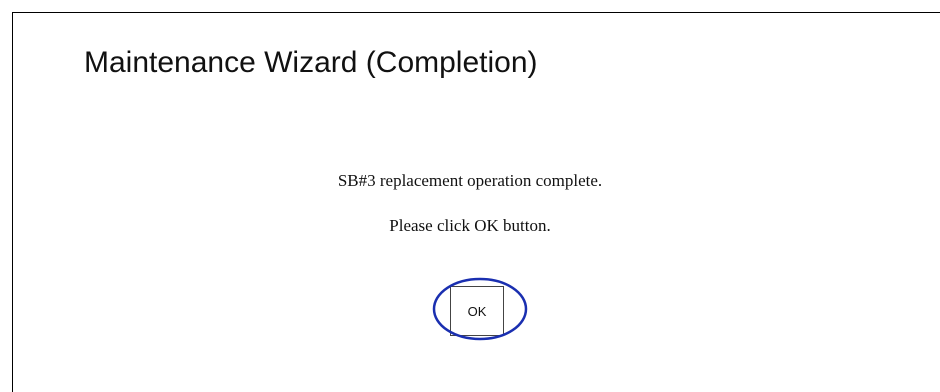 The image size is (940, 392). What do you see at coordinates (470, 180) in the screenshot?
I see `completion-message: SB#3 replacement operation complete.` at bounding box center [470, 180].